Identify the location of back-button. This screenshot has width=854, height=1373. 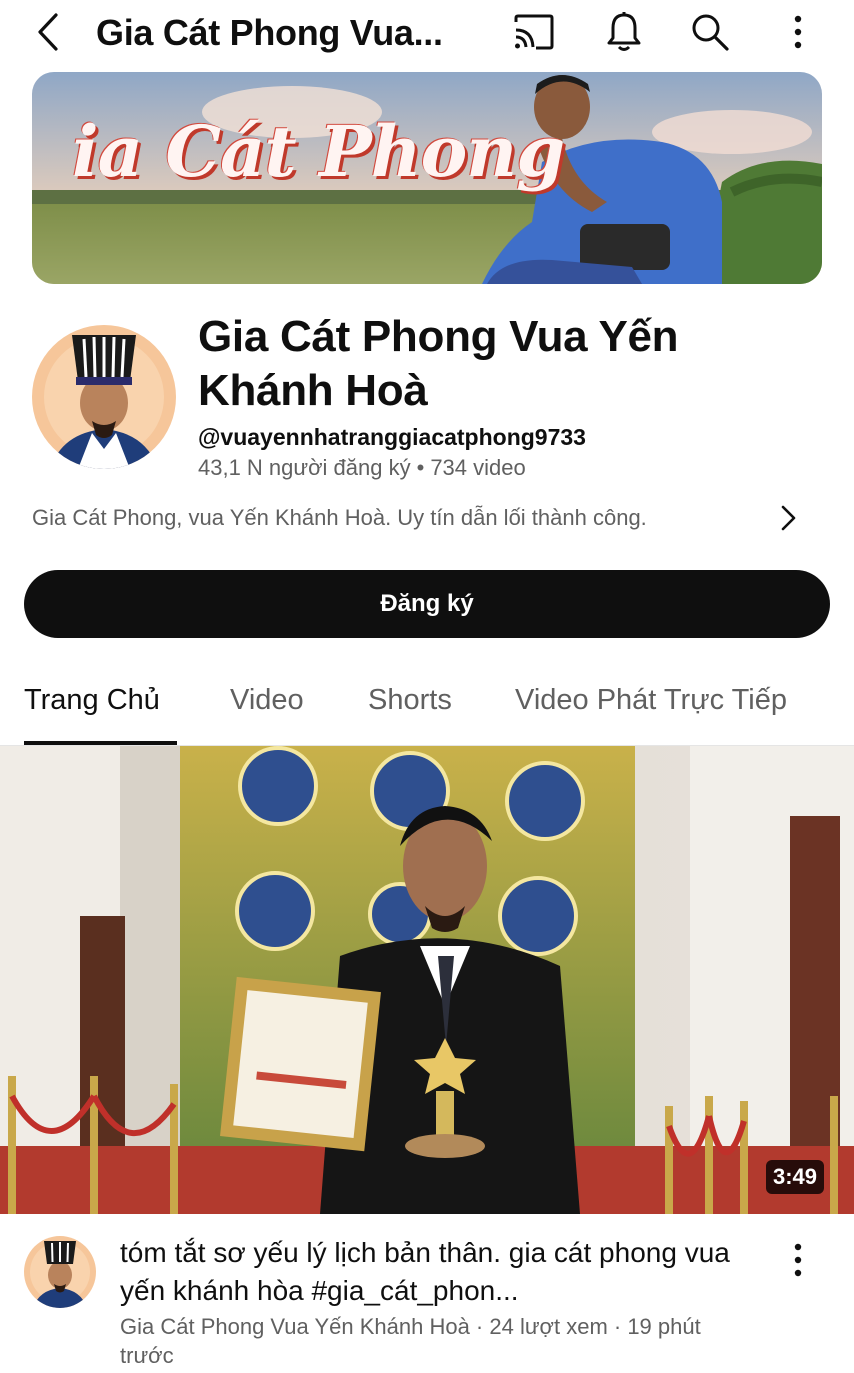
(48, 32).